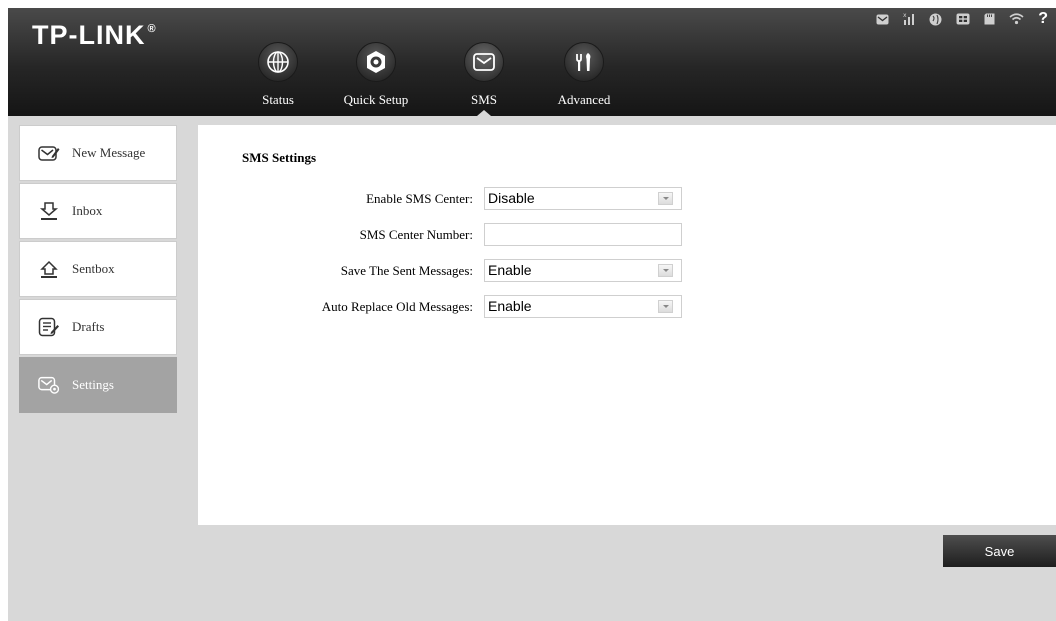 This screenshot has height=621, width=1056. Describe the element at coordinates (88, 326) in the screenshot. I see `sidebar-item-label: Drafts` at that location.